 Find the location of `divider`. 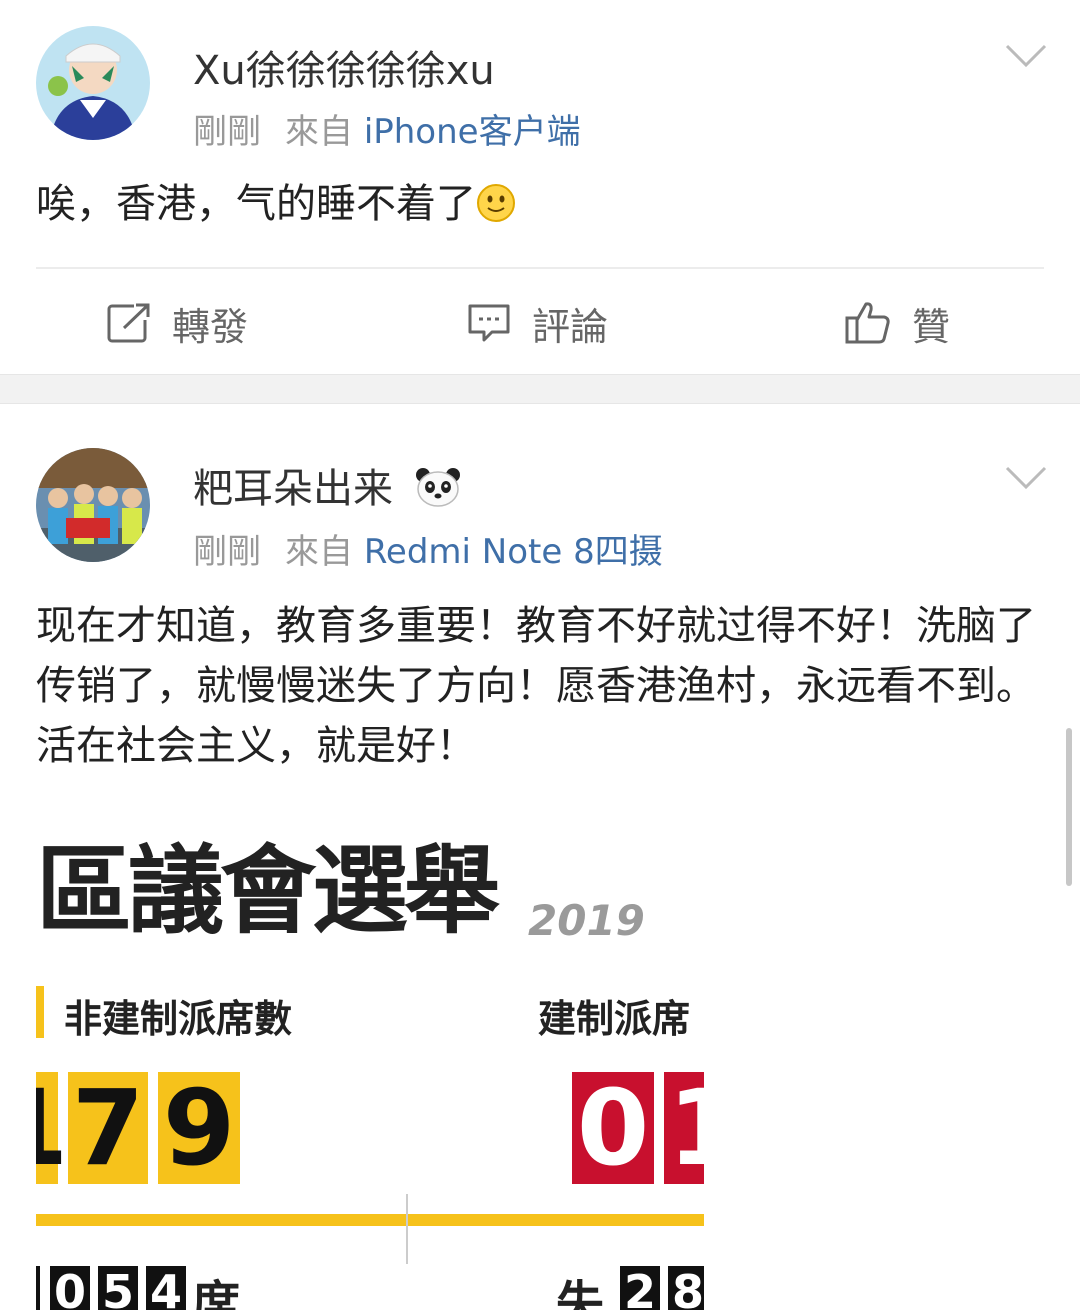

divider is located at coordinates (540, 268).